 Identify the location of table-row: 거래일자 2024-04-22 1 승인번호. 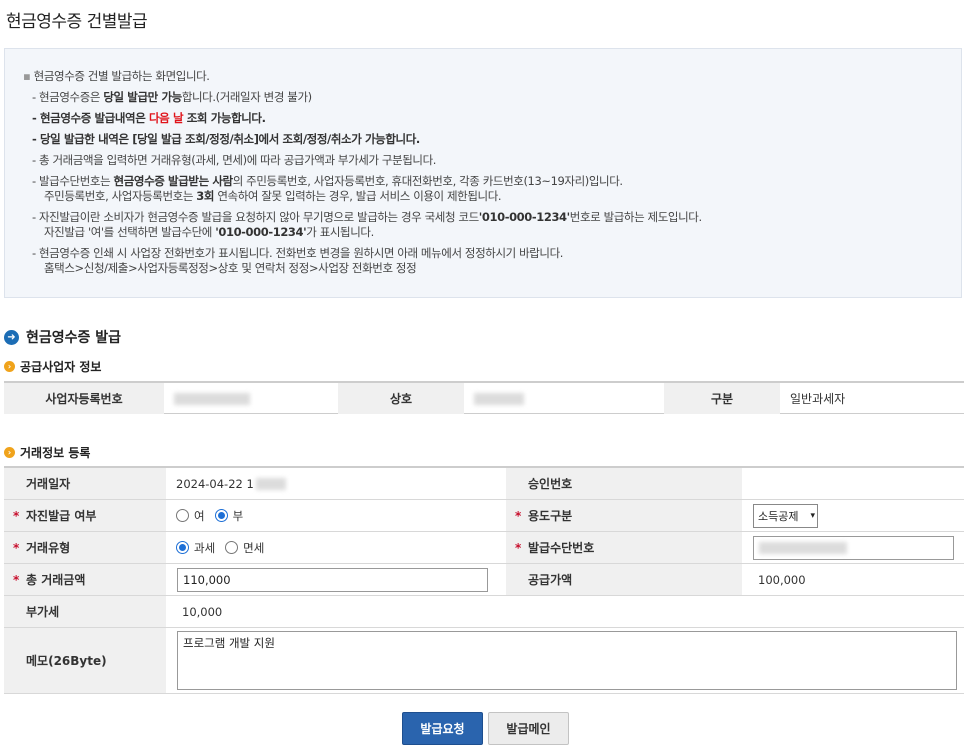
(484, 484).